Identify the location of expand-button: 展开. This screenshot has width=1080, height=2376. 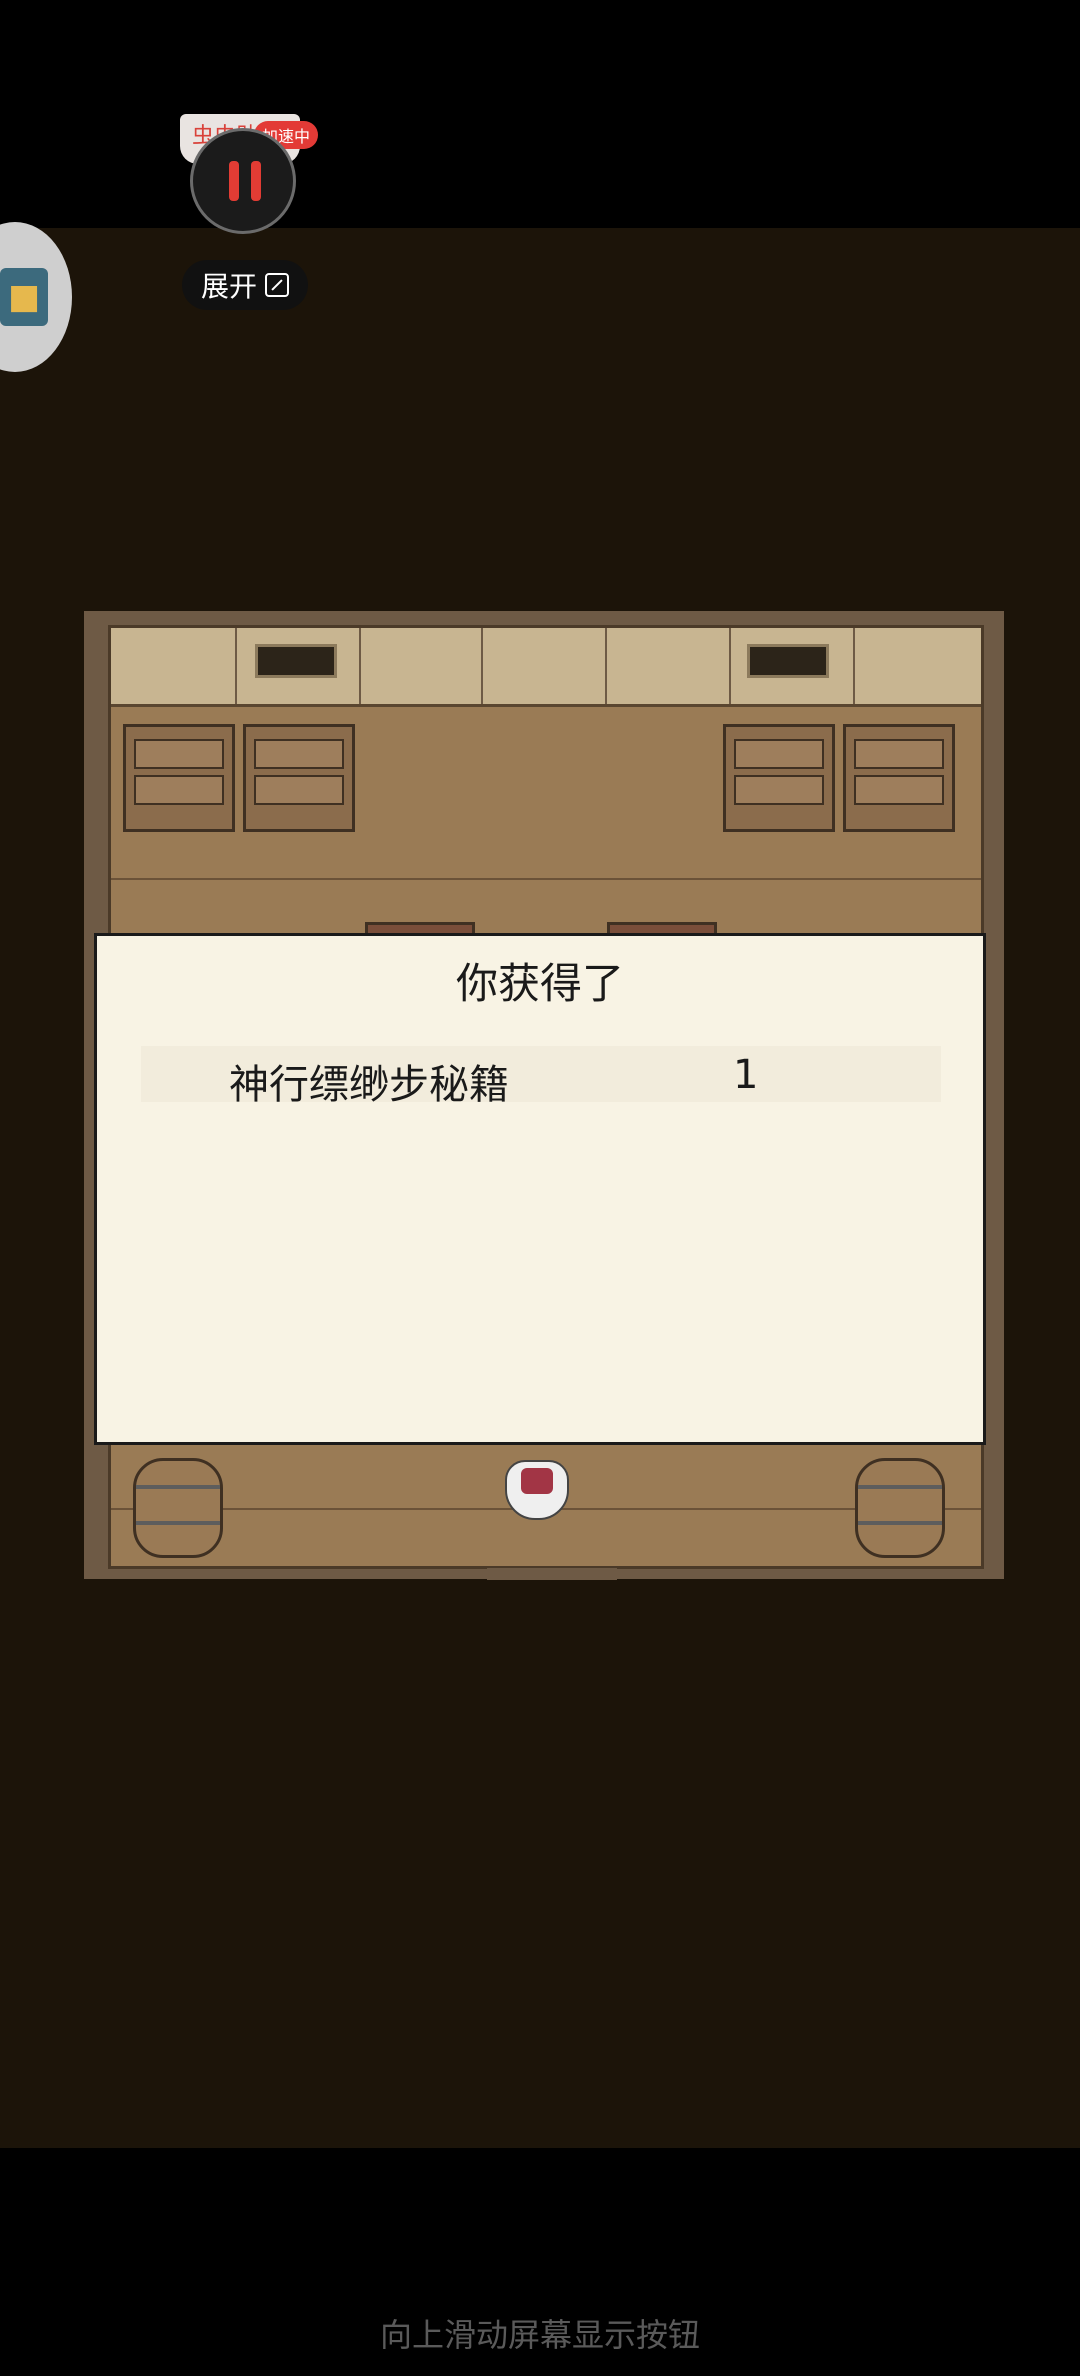
(245, 285).